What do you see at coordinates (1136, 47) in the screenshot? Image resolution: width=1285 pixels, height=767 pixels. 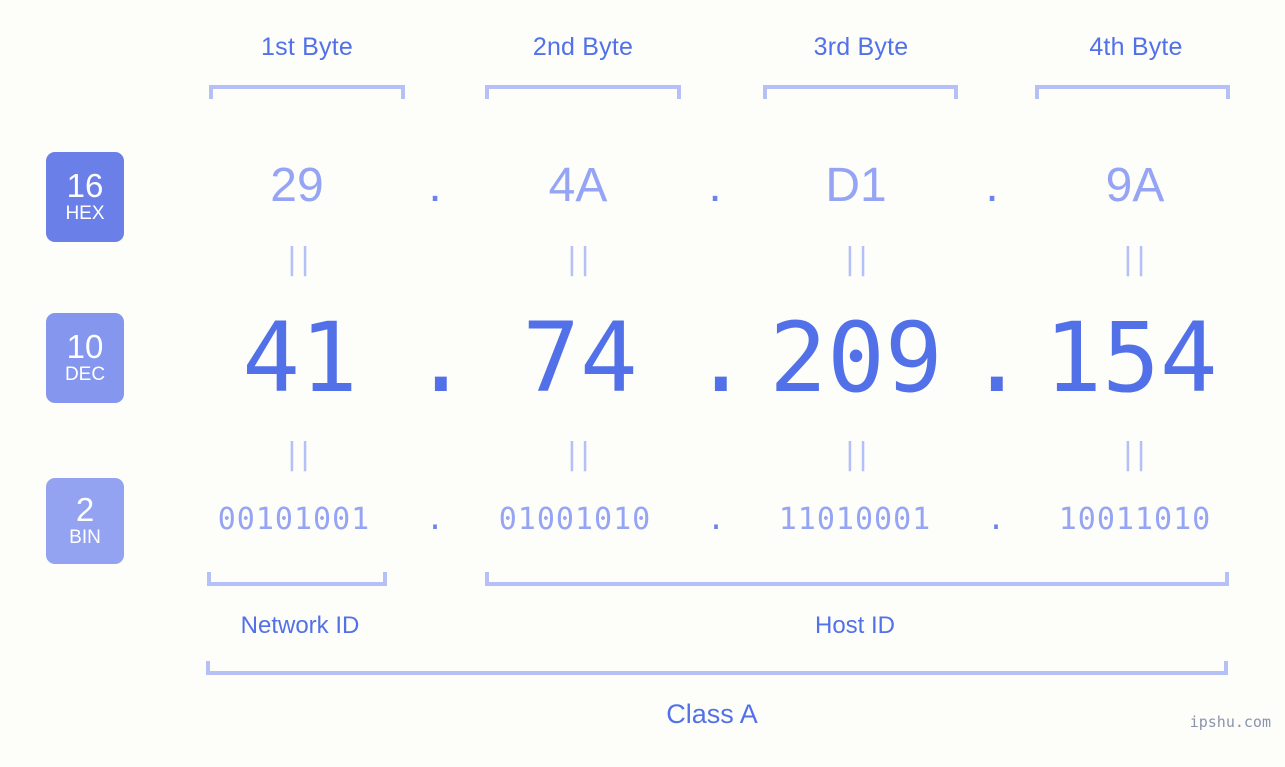 I see `byte-header-4: 4th Byte` at bounding box center [1136, 47].